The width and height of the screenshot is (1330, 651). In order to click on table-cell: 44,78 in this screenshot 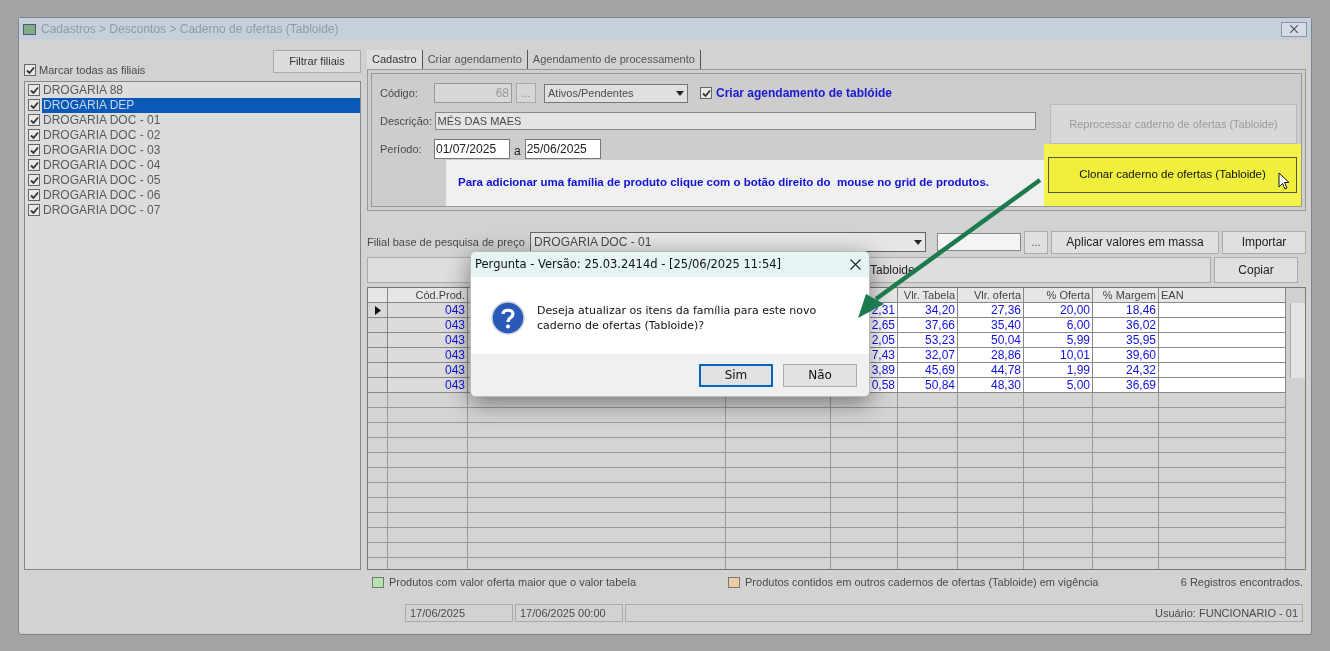, I will do `click(991, 370)`.